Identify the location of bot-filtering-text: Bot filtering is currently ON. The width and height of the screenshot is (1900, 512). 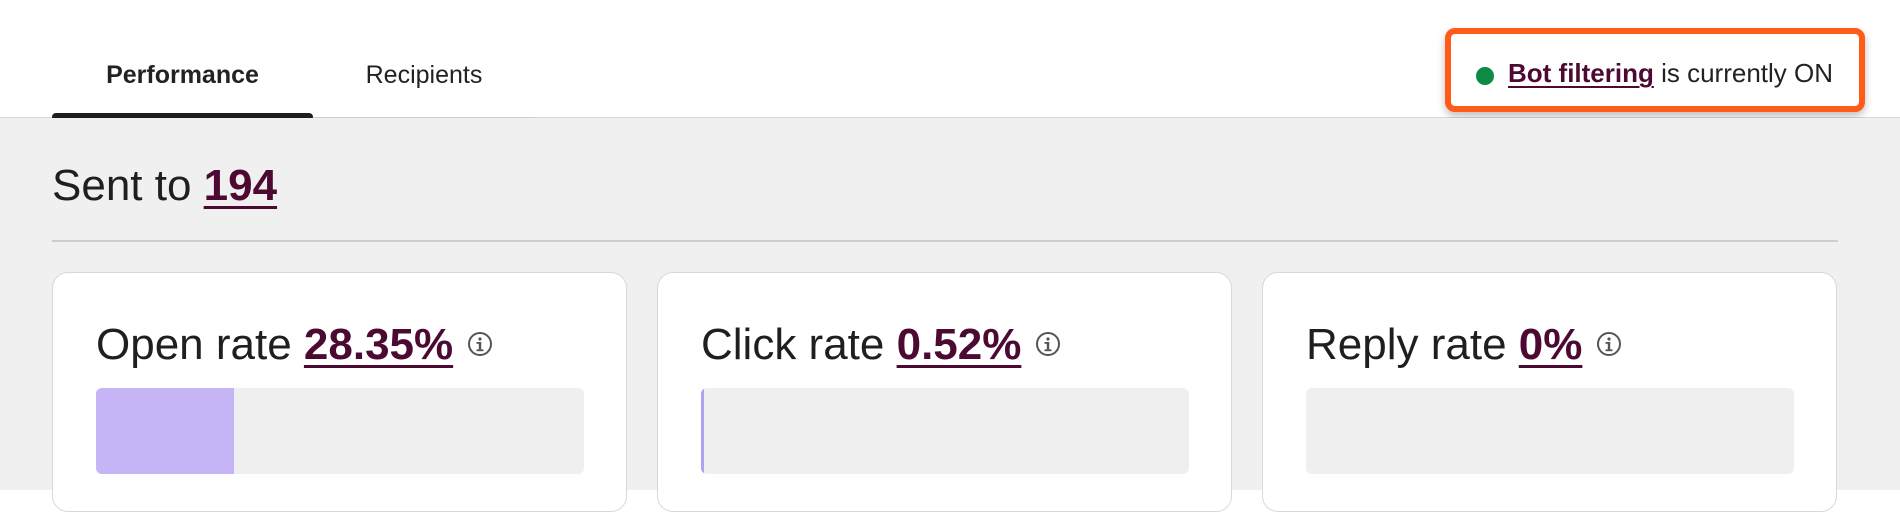
(1670, 73).